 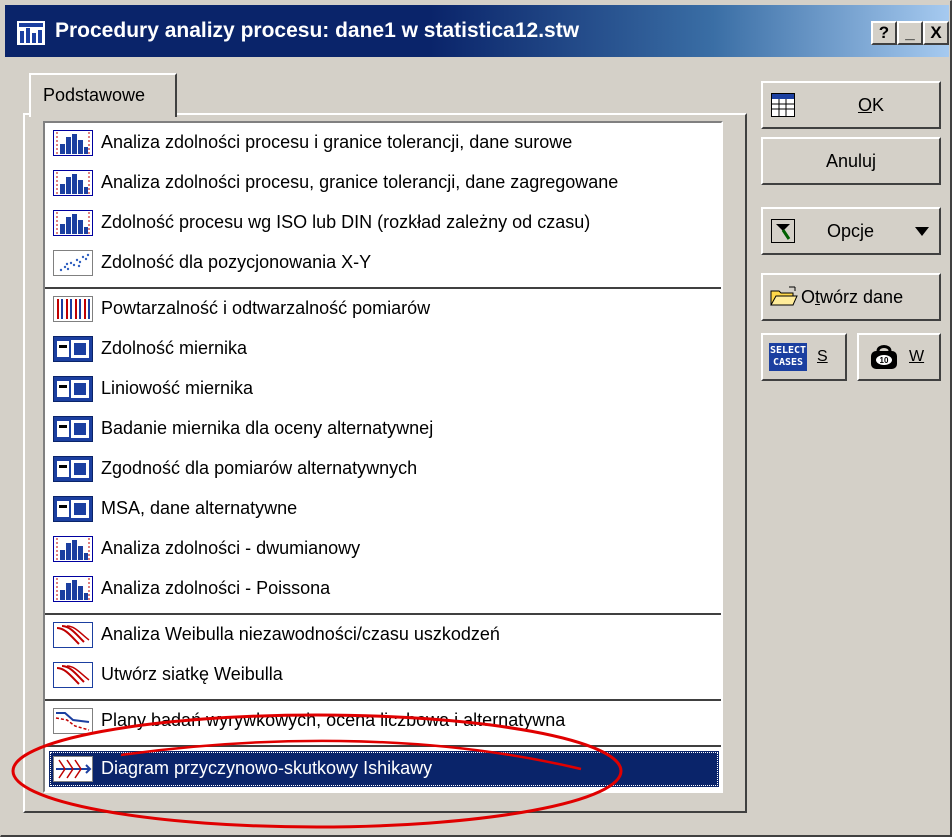 What do you see at coordinates (936, 33) in the screenshot?
I see `close-button: X` at bounding box center [936, 33].